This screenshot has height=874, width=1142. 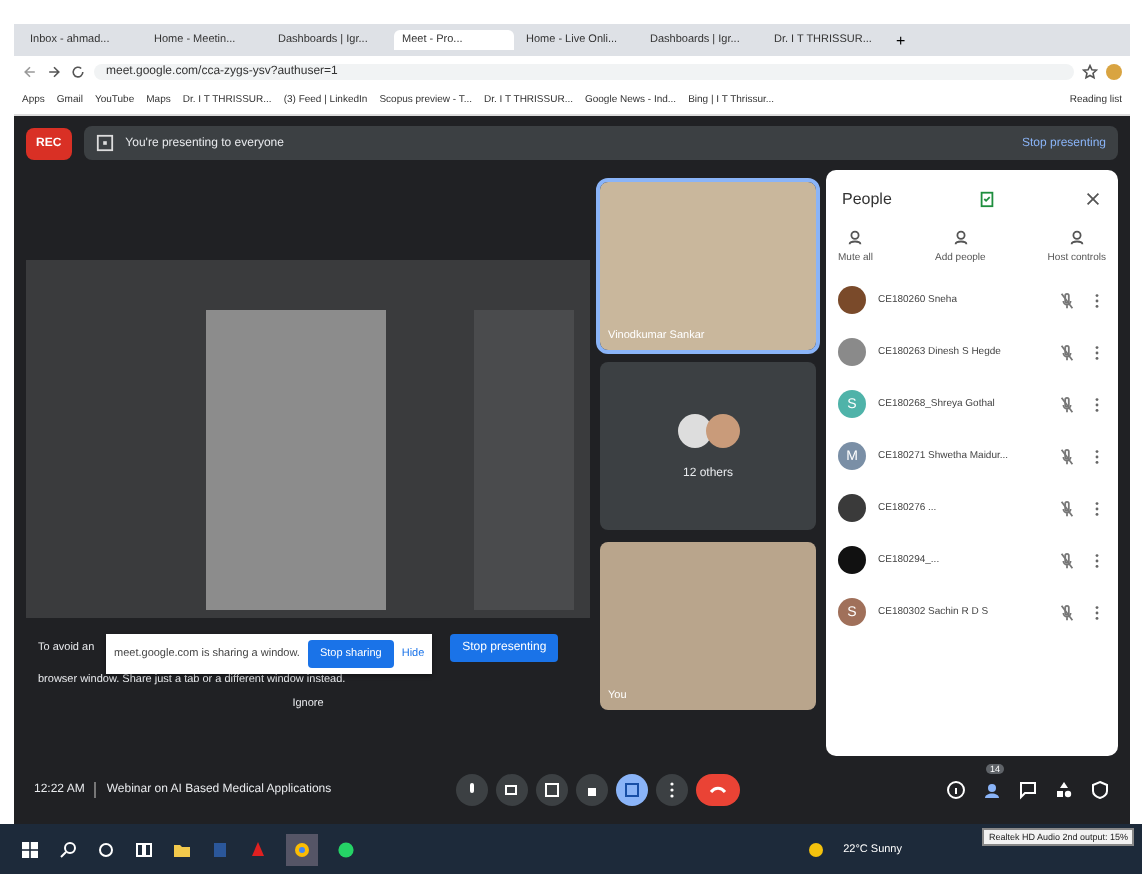 I want to click on present-button, so click(x=632, y=790).